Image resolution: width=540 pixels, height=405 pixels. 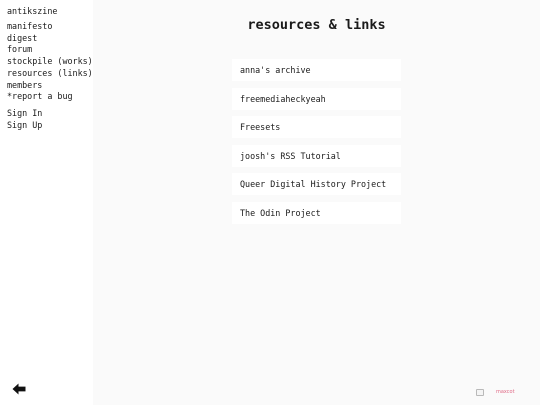 What do you see at coordinates (316, 155) in the screenshot?
I see `resource-link-item: joosh's RSS Tutorial` at bounding box center [316, 155].